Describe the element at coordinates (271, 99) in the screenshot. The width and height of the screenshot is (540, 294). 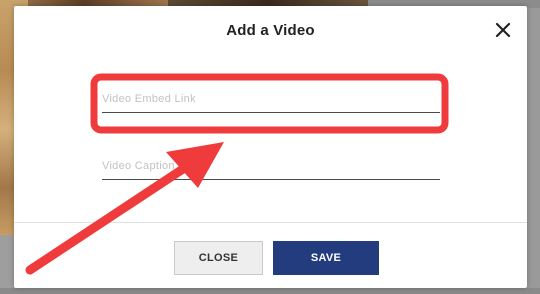
I see `video-embed-link-input` at that location.